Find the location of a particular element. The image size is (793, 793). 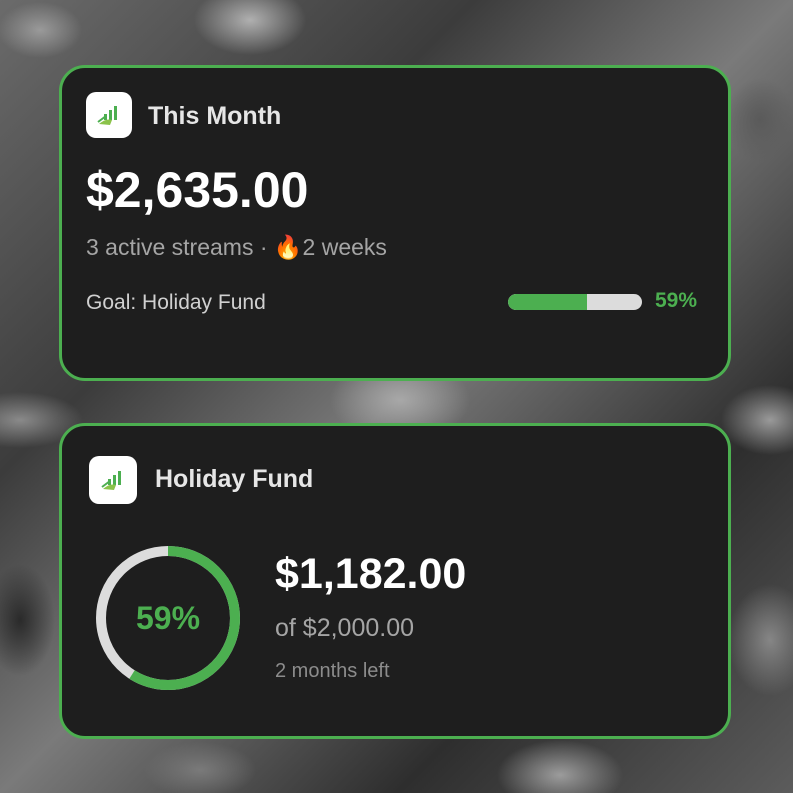

card-title: Holiday Fund is located at coordinates (234, 479).